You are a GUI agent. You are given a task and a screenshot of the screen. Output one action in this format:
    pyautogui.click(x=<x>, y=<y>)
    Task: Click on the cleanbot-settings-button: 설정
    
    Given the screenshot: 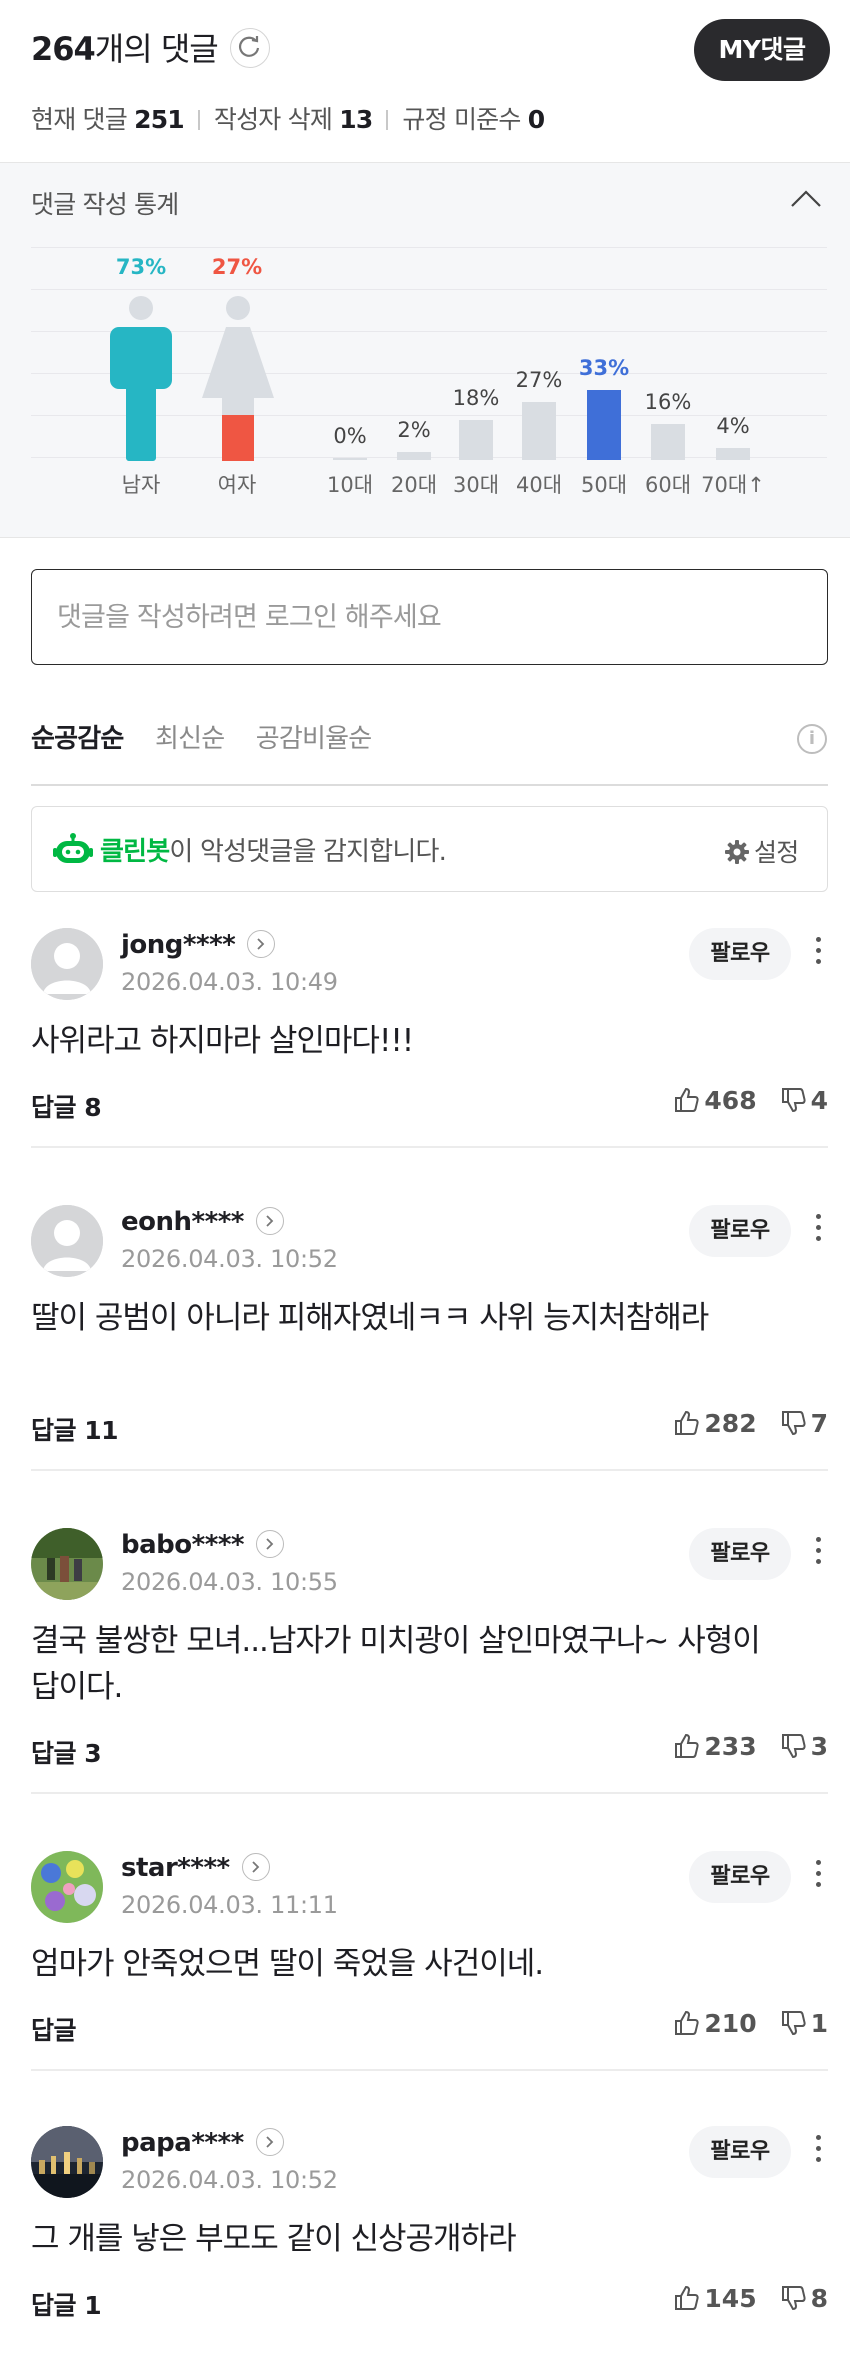 What is the action you would take?
    pyautogui.click(x=761, y=851)
    